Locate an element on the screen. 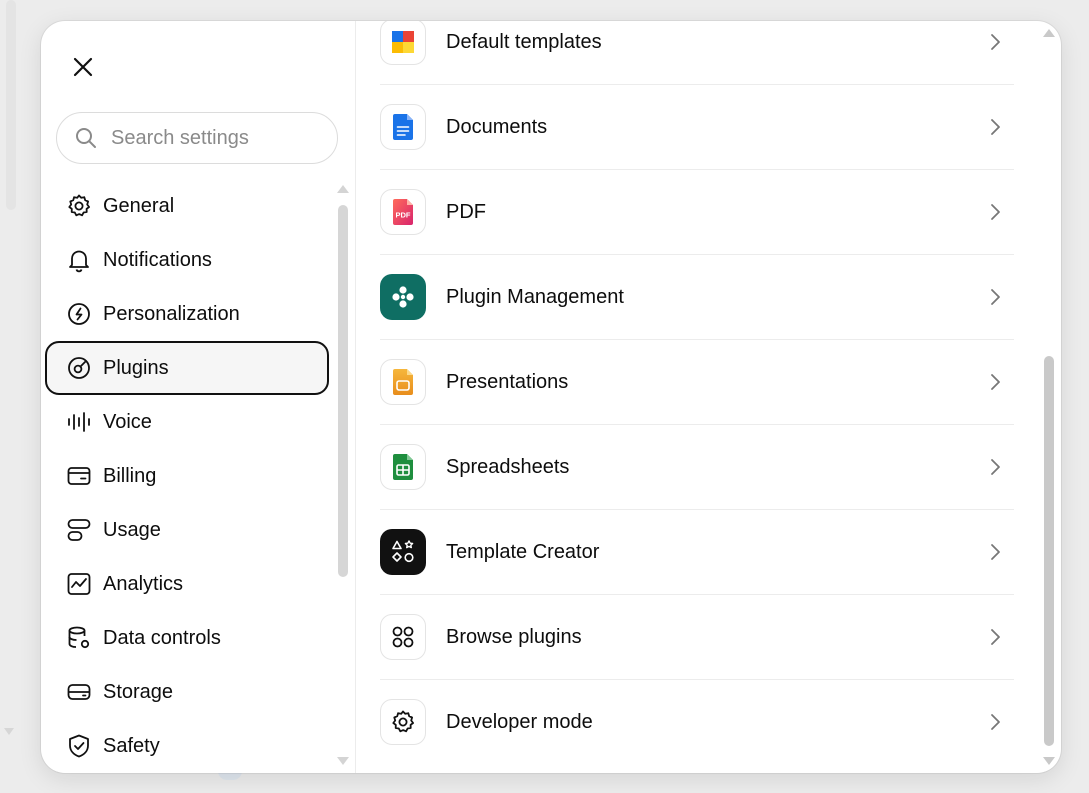 The image size is (1089, 793). plugin-row-plugin-management: Plugin Management is located at coordinates (697, 297).